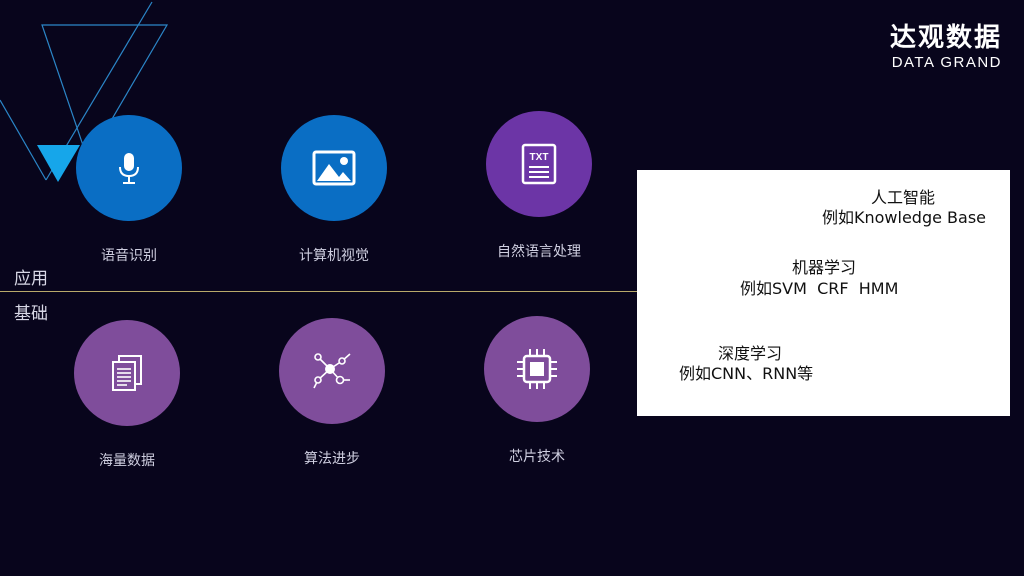 The width and height of the screenshot is (1024, 576). What do you see at coordinates (318, 291) in the screenshot?
I see `section-divider` at bounding box center [318, 291].